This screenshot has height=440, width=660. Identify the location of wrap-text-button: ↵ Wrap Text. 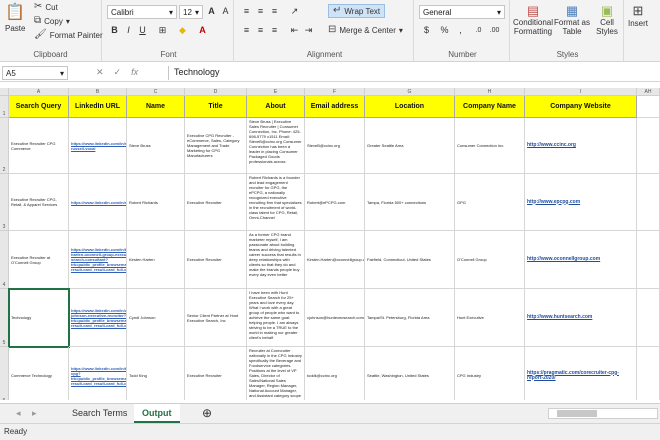
(357, 11).